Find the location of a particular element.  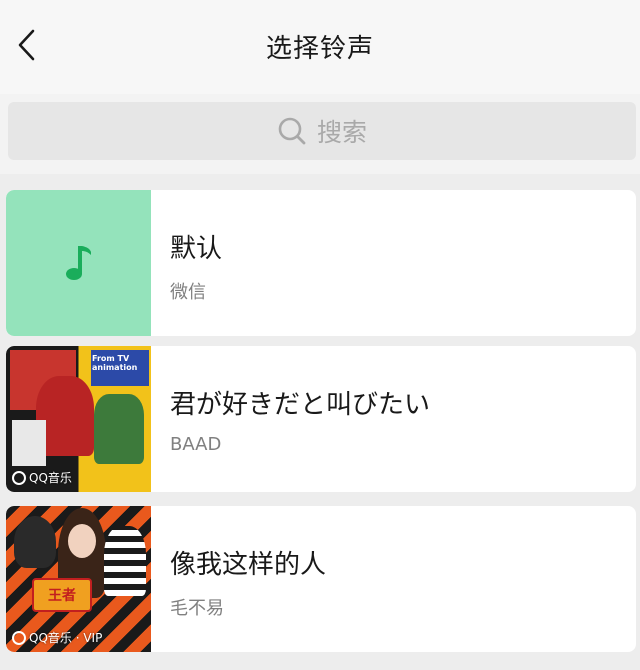

search-section: 搜索 is located at coordinates (320, 134).